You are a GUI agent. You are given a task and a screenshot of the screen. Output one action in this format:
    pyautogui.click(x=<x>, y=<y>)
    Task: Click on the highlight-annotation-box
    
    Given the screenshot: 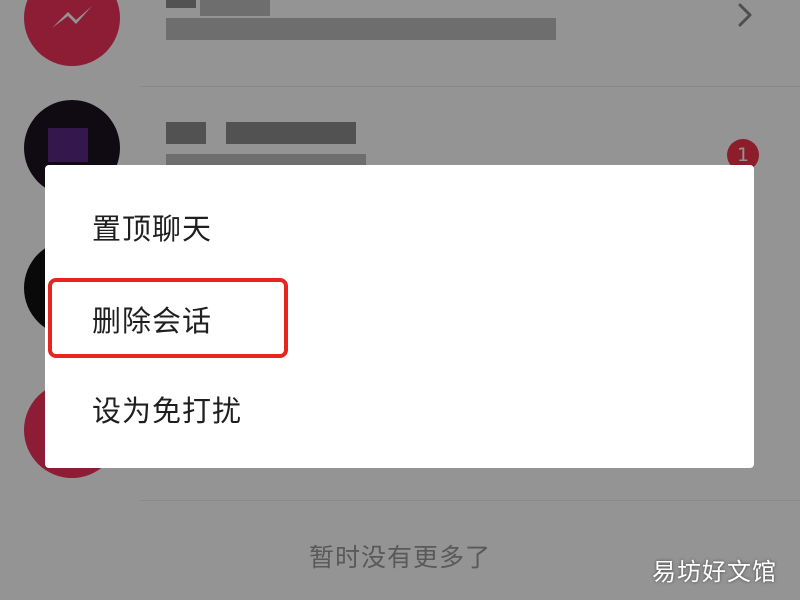 What is the action you would take?
    pyautogui.click(x=168, y=318)
    